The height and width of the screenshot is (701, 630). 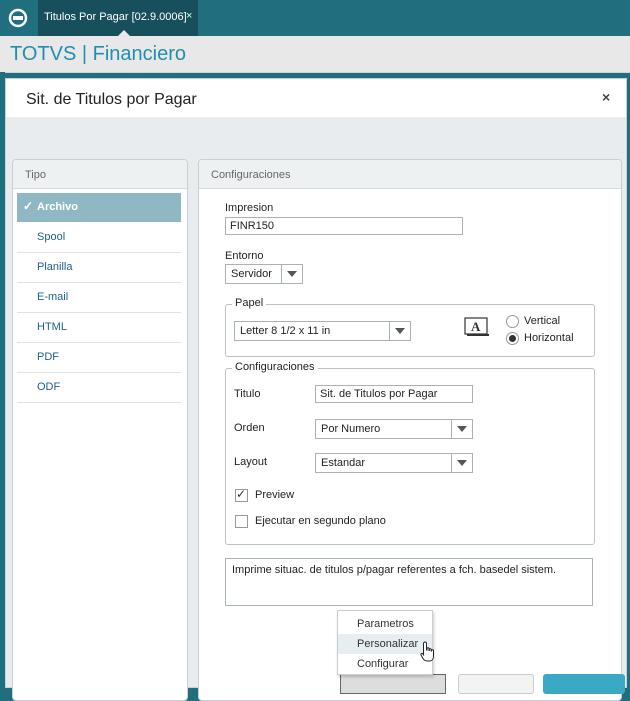 I want to click on layout-value: Estandar, so click(x=343, y=463).